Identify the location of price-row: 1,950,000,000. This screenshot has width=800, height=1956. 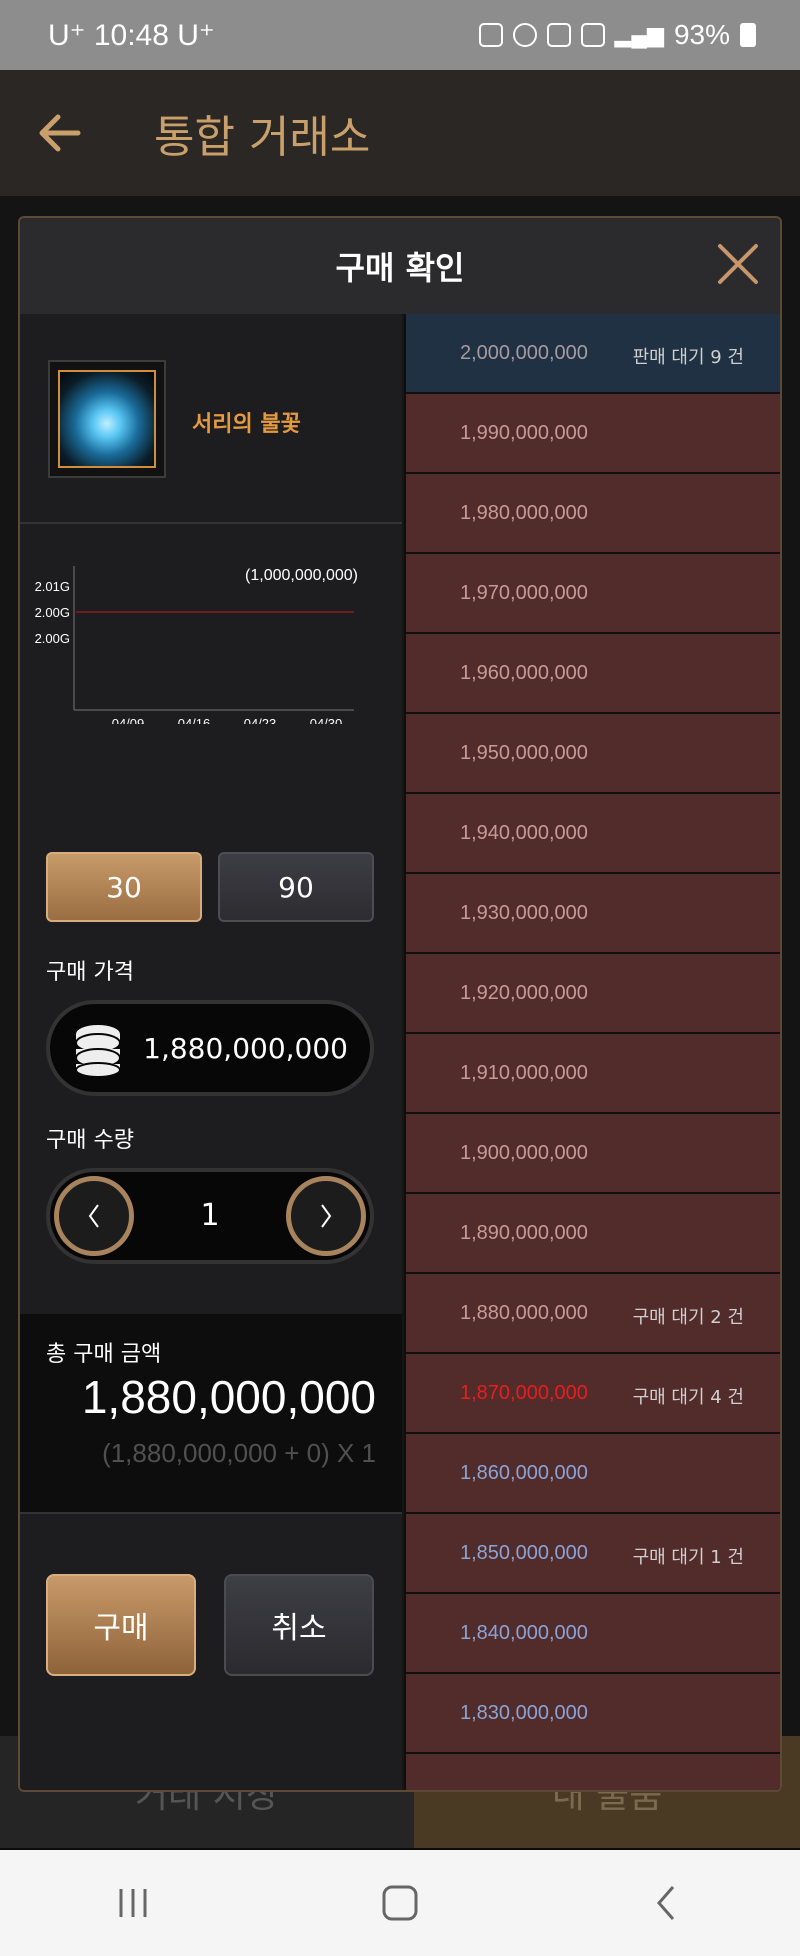
(592, 754).